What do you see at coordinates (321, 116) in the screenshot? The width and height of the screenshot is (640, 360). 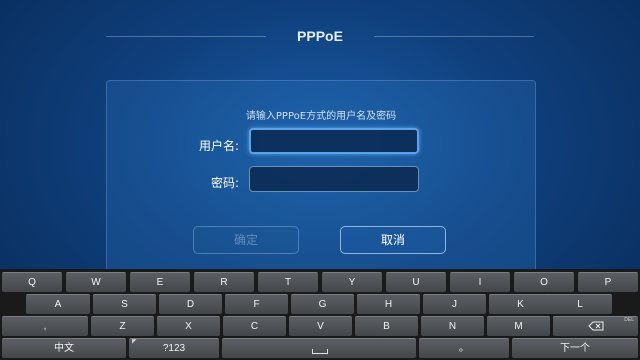 I see `dialog-prompt: 请输入PPPoE方式的用户名及密码` at bounding box center [321, 116].